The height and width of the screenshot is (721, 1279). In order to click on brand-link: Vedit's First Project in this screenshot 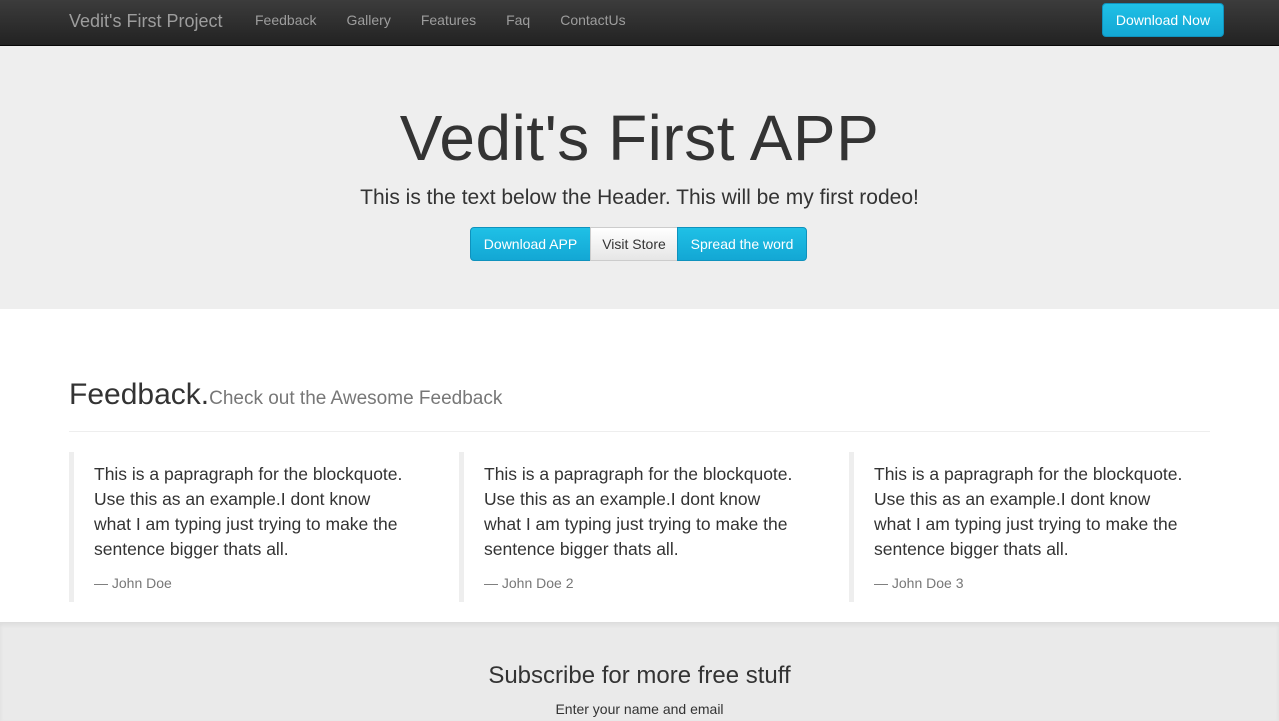, I will do `click(145, 21)`.